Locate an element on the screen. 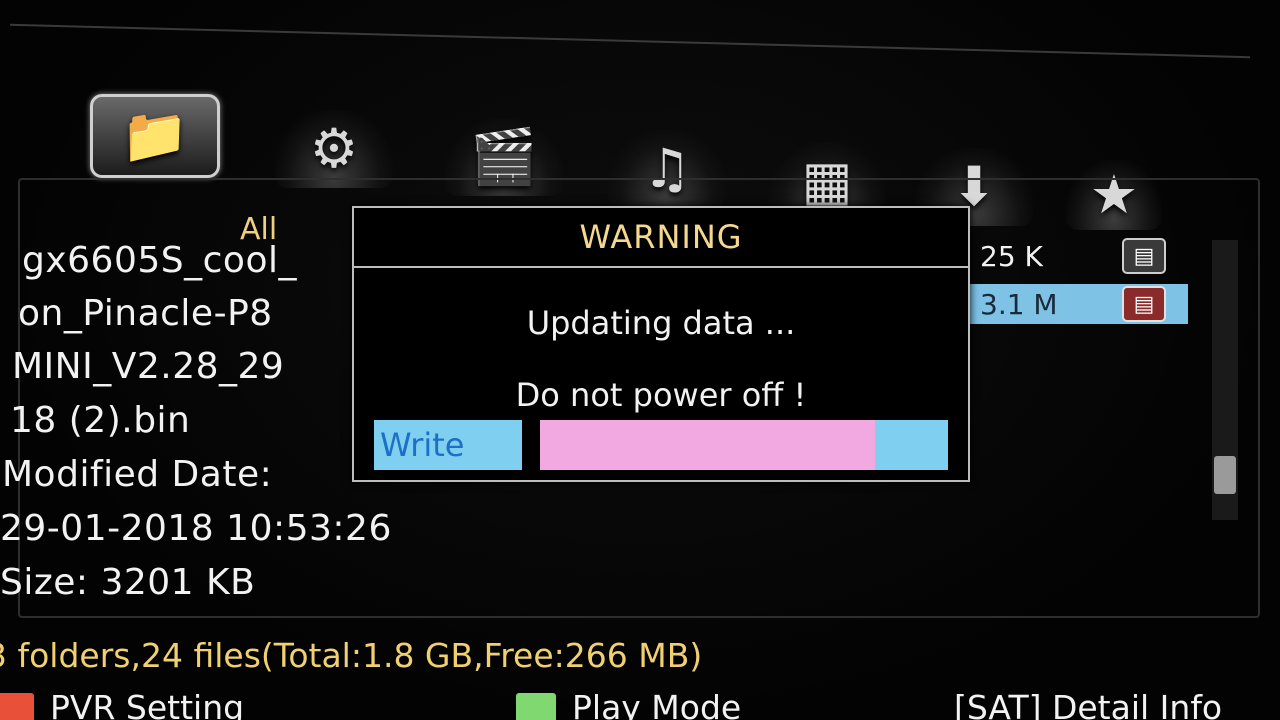  footer-detail-label: [SAT] Detail Info is located at coordinates (1088, 704).